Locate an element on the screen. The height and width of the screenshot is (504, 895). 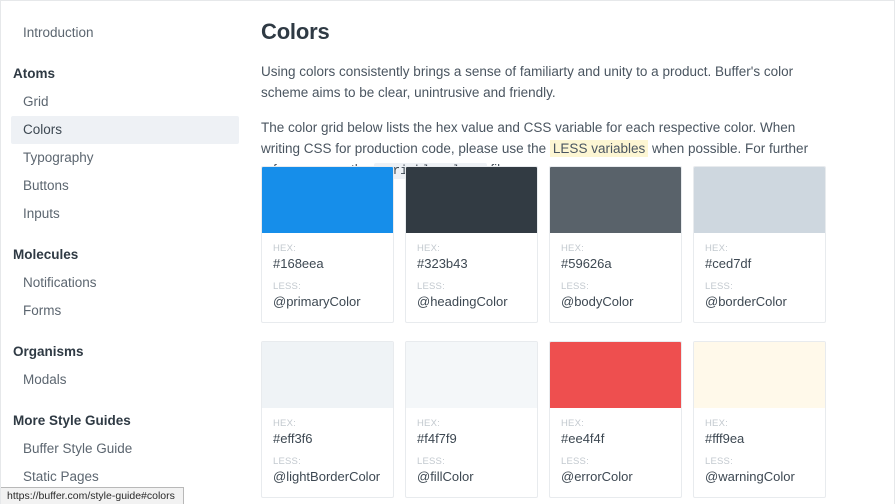
less-variables-highlight: LESS variables is located at coordinates (599, 148).